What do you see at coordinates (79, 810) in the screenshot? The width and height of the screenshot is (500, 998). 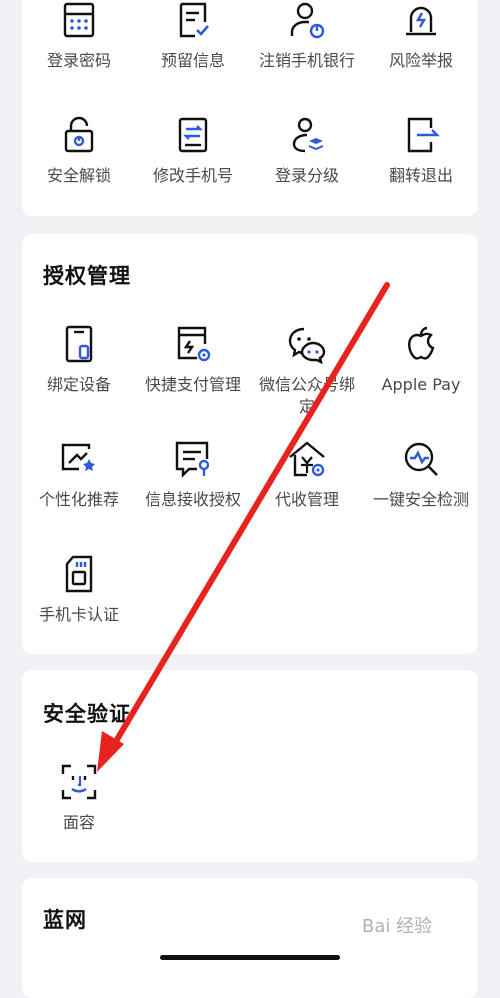 I see `face-id-item: 面容` at bounding box center [79, 810].